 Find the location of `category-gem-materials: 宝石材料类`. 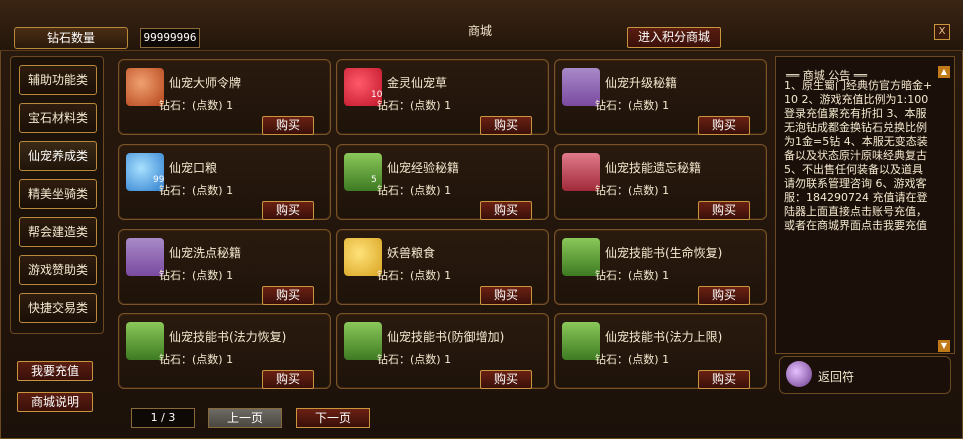

category-gem-materials: 宝石材料类 is located at coordinates (58, 118).